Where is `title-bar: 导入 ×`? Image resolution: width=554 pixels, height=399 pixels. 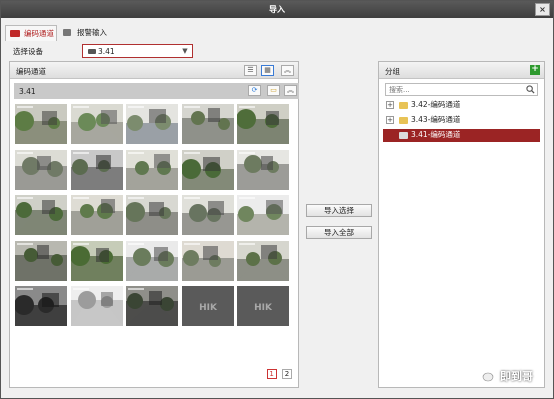 title-bar: 导入 × is located at coordinates (277, 9).